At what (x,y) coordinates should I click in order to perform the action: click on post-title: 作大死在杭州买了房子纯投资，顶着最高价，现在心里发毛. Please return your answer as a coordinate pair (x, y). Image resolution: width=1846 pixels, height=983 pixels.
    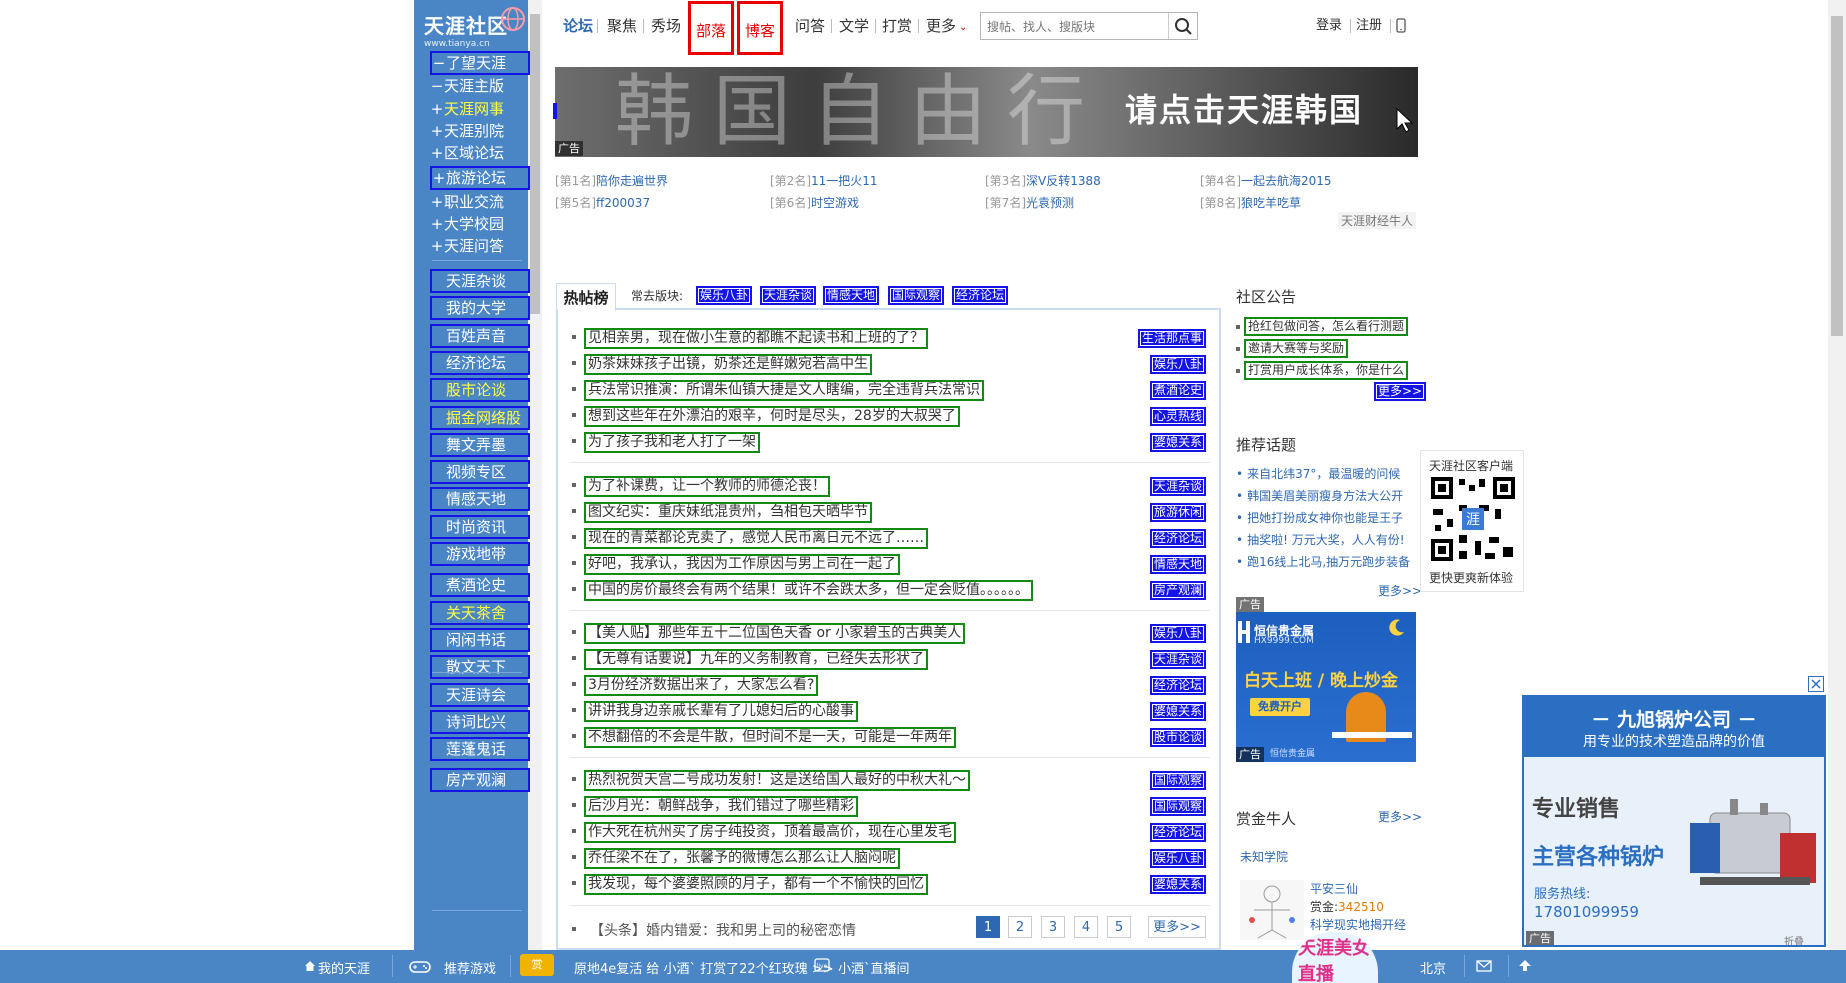
    Looking at the image, I should click on (770, 832).